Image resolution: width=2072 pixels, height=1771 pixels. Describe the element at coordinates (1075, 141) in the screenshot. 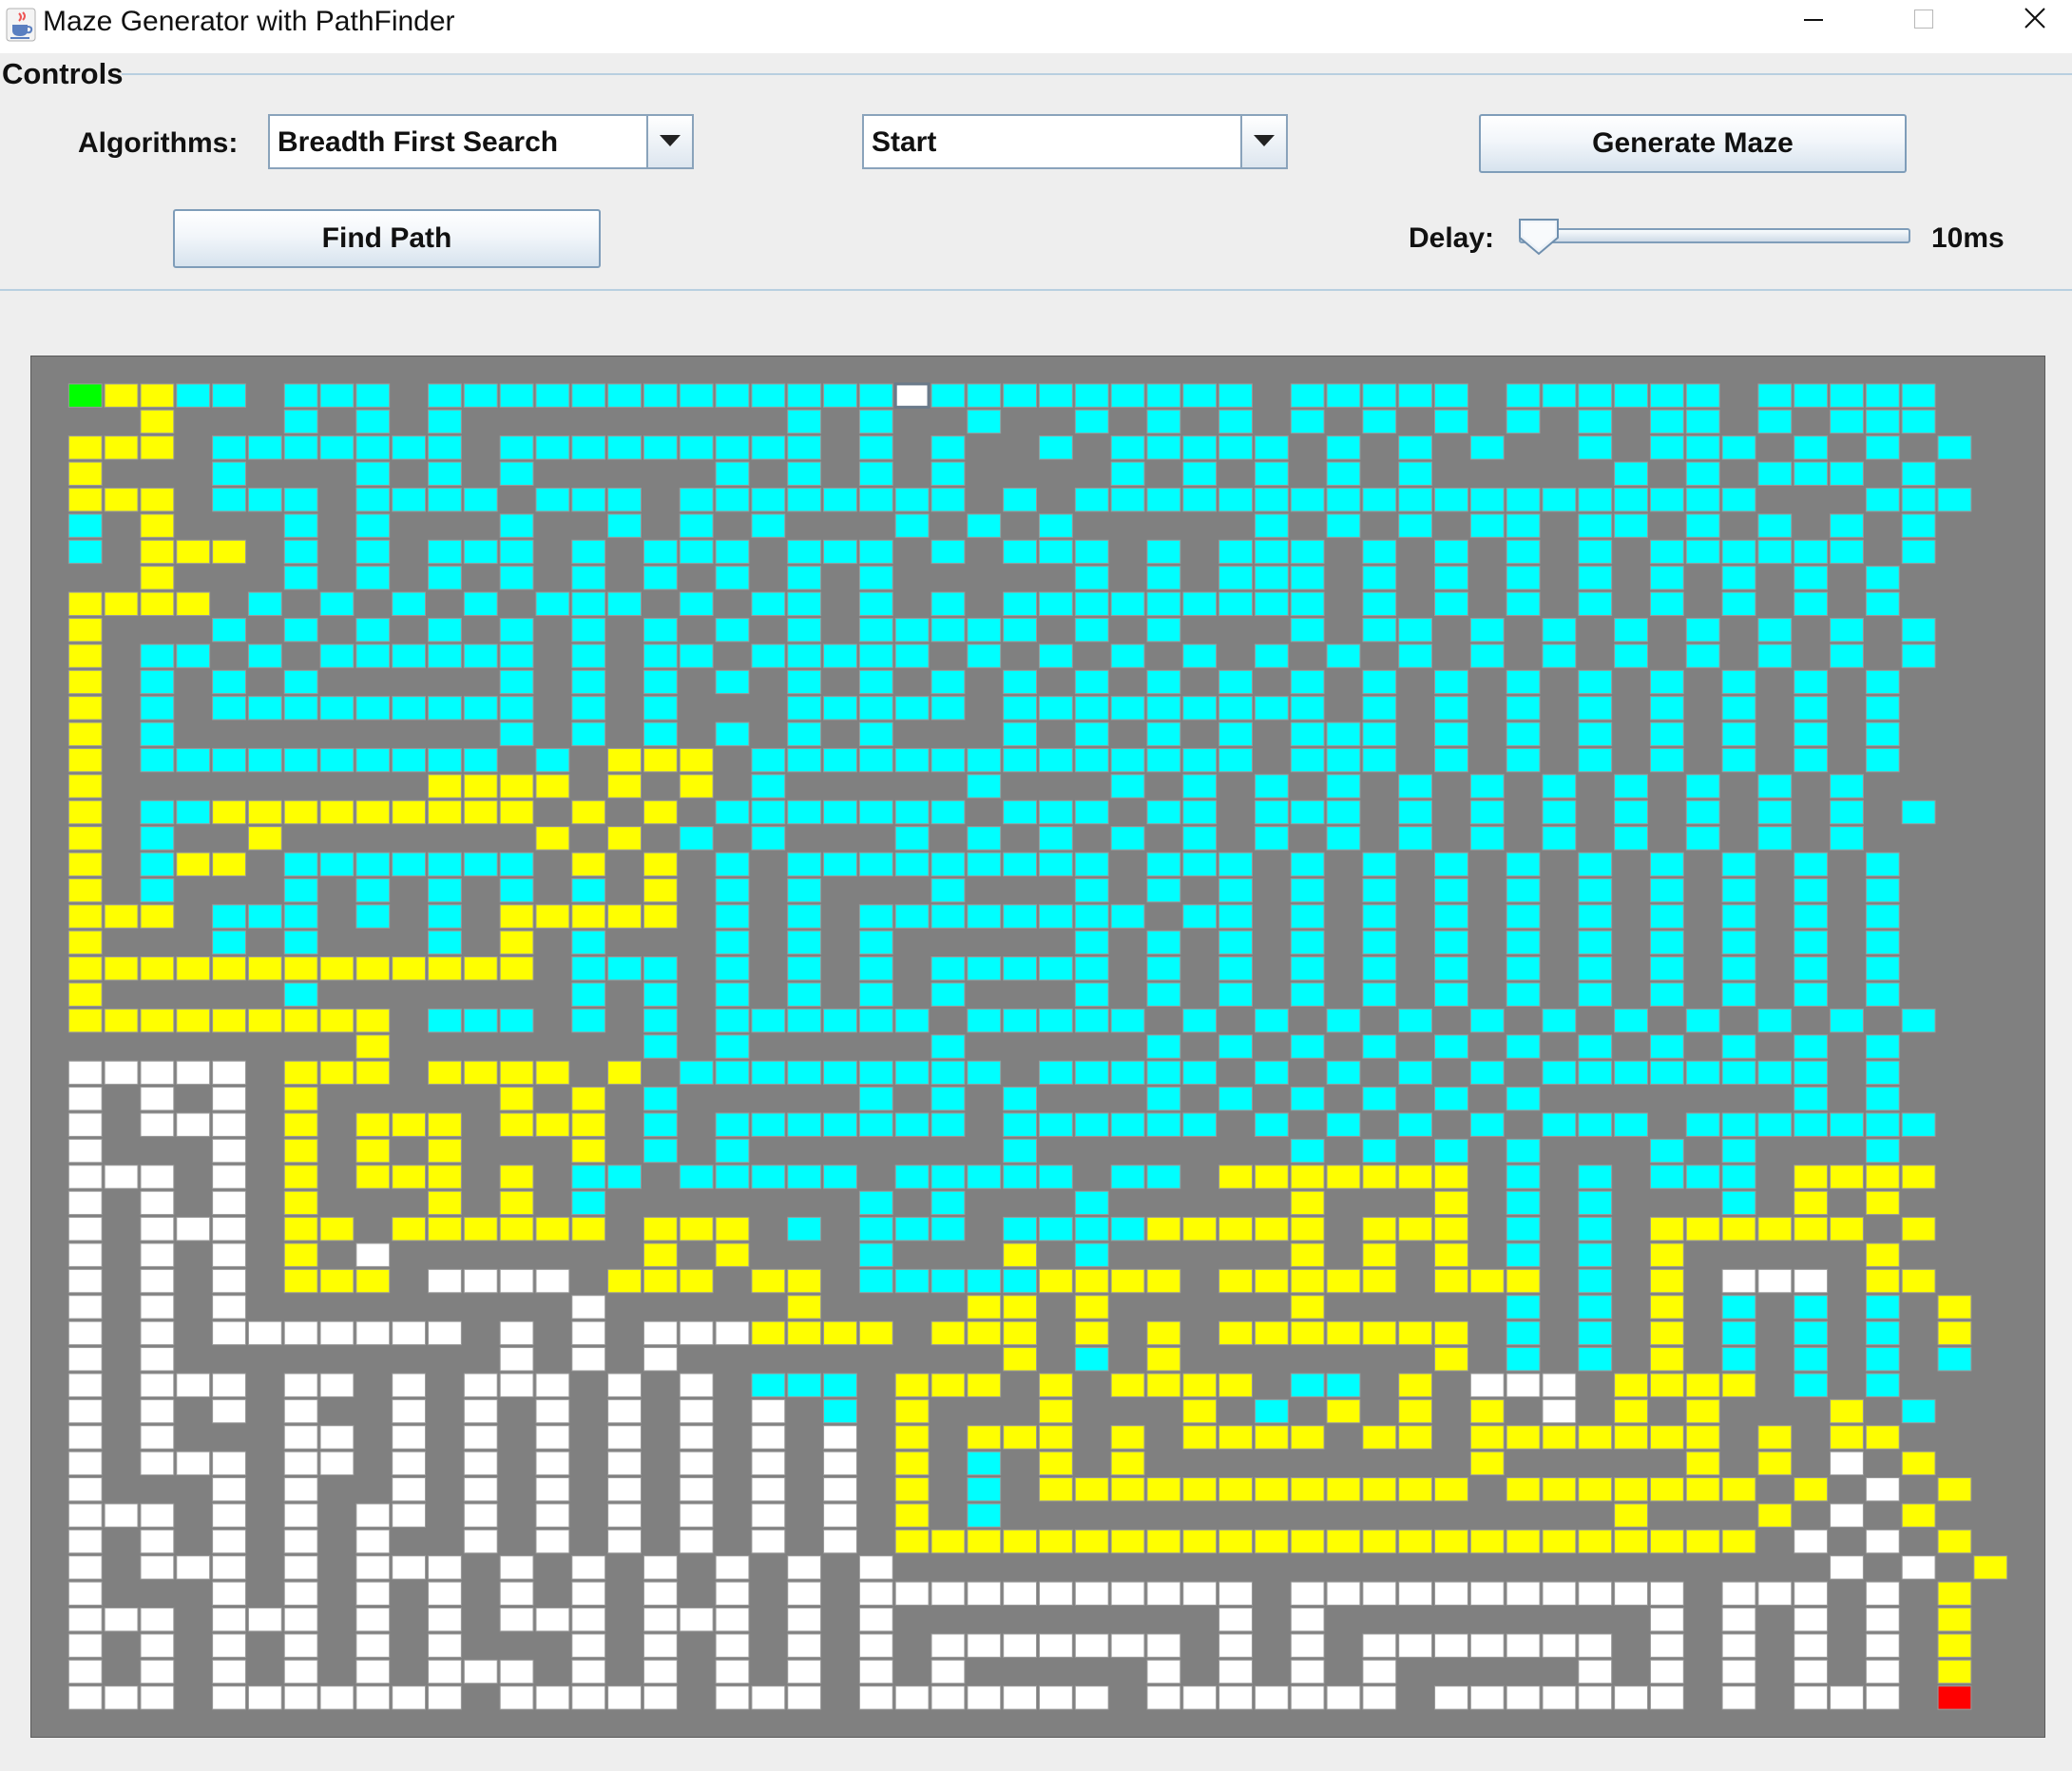

I see `start-dropdown: Start` at that location.